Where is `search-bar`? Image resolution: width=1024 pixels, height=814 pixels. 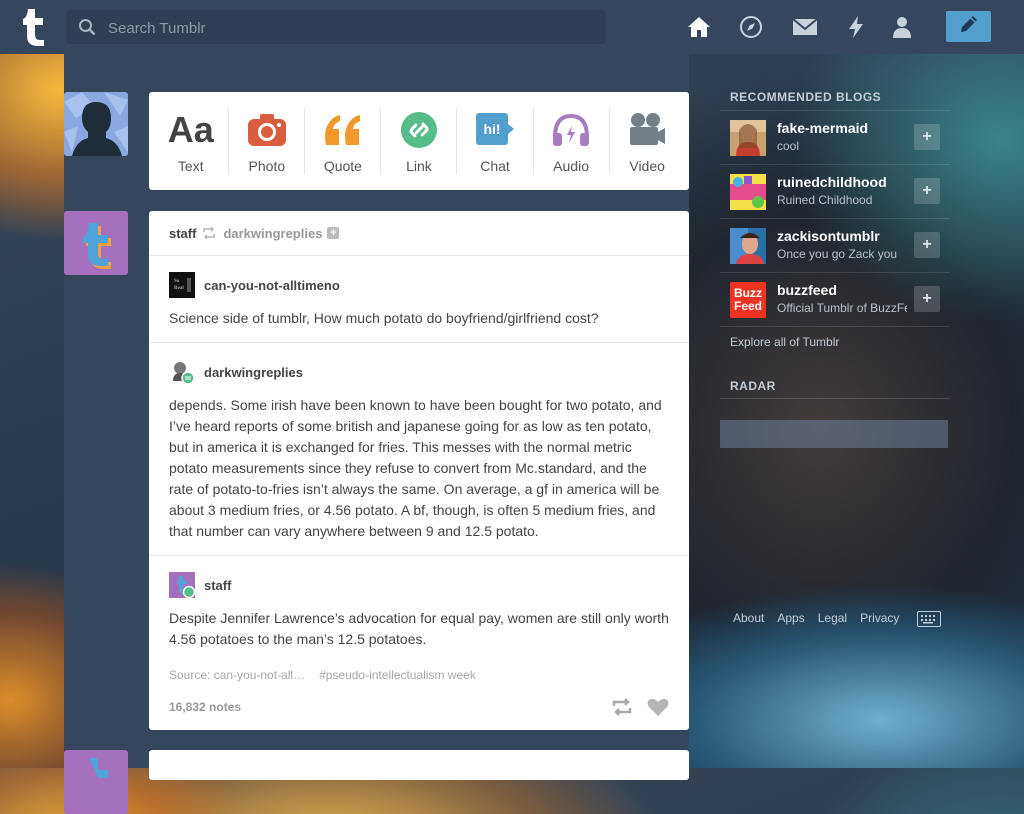 search-bar is located at coordinates (336, 28).